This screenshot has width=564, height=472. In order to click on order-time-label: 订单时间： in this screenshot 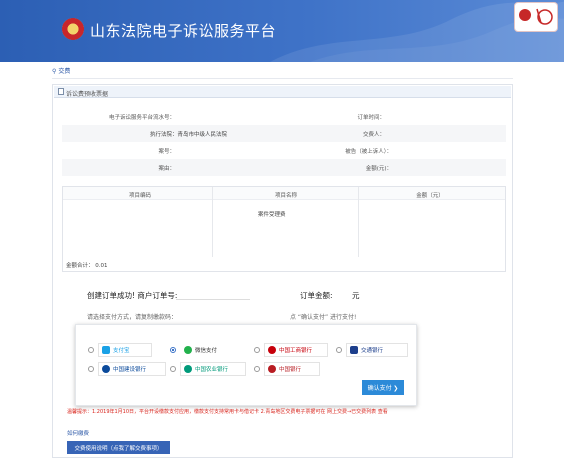, I will do `click(371, 118)`.